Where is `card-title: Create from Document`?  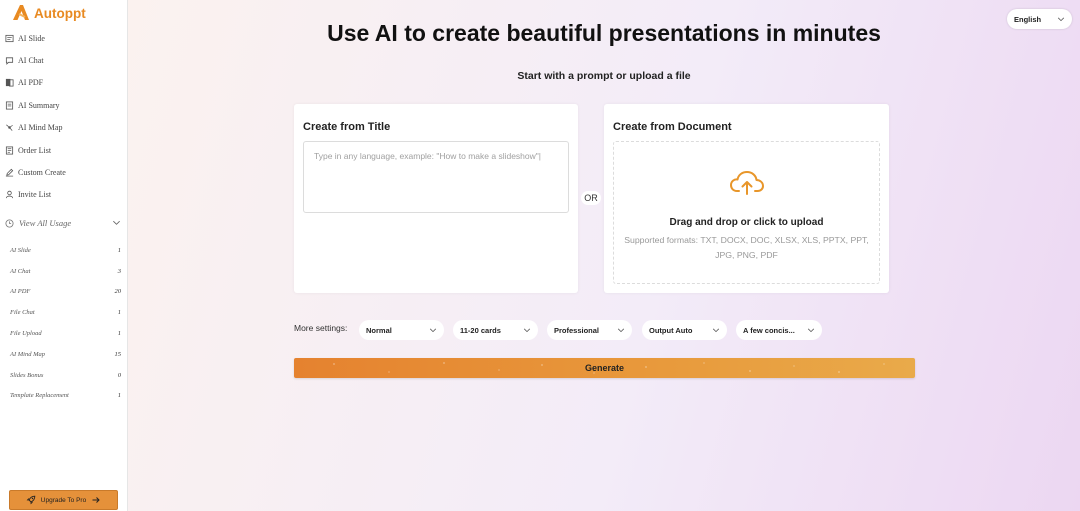
card-title: Create from Document is located at coordinates (672, 127).